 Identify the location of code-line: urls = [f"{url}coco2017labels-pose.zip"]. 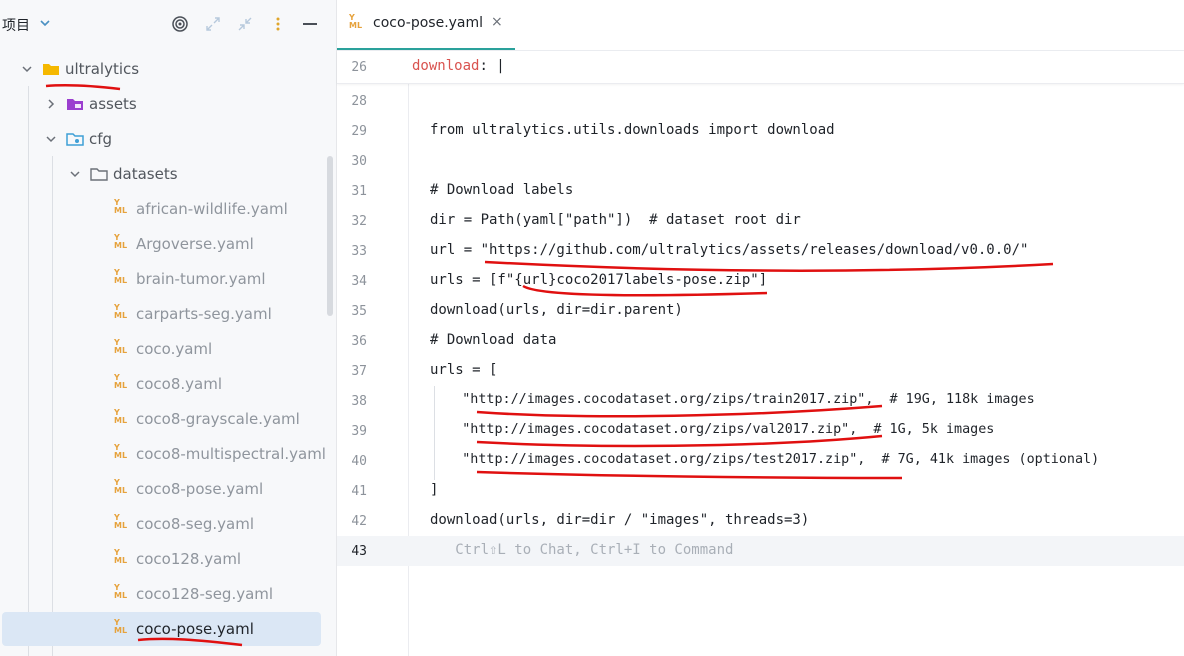
(599, 280).